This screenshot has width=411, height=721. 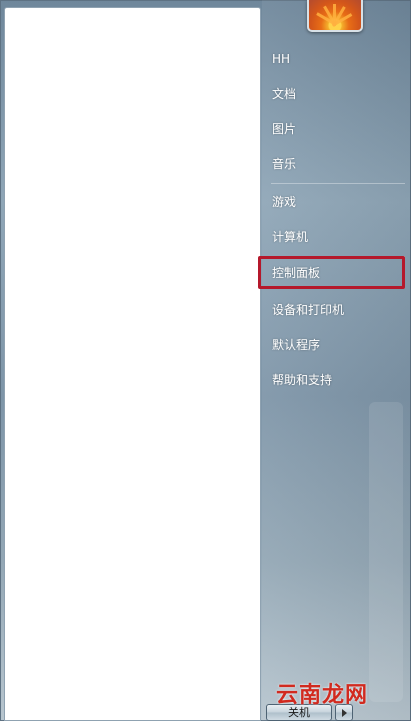 What do you see at coordinates (344, 713) in the screenshot?
I see `chevron-right-icon` at bounding box center [344, 713].